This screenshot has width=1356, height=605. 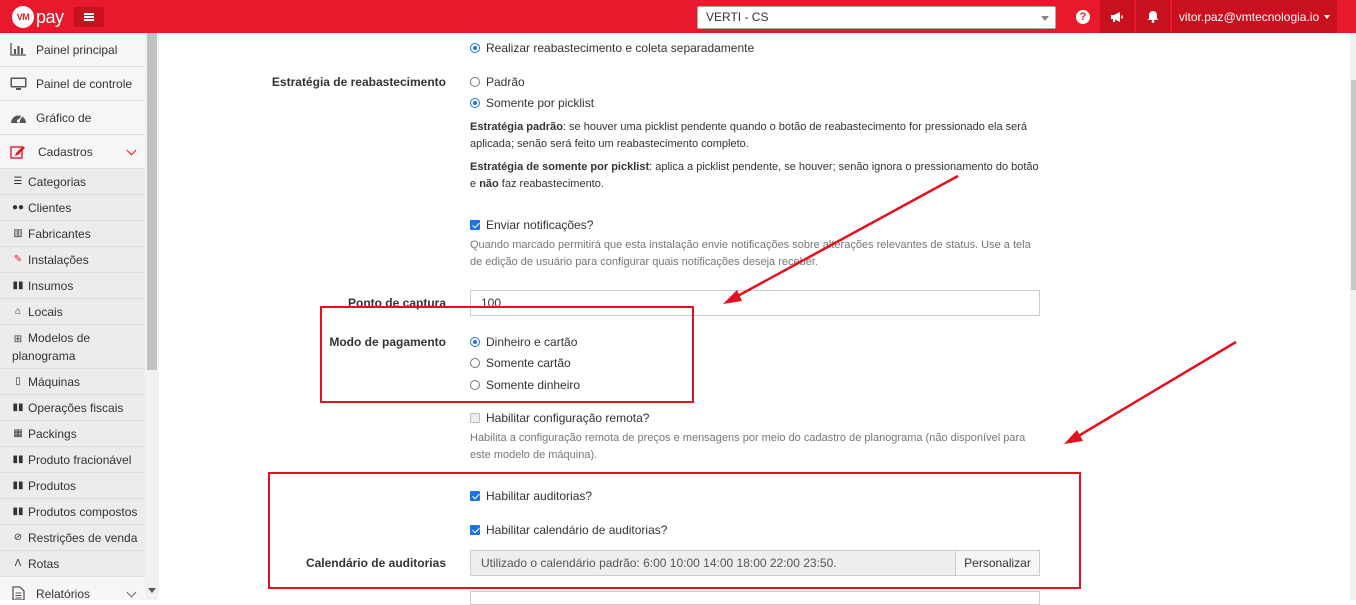 I want to click on sidebar-subitem-fabricantes: ▥ Fabricantes, so click(x=72, y=234).